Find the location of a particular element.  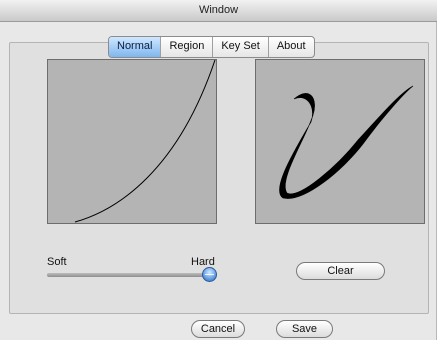

tab-bar: Normal Region Key Set About is located at coordinates (211, 47).